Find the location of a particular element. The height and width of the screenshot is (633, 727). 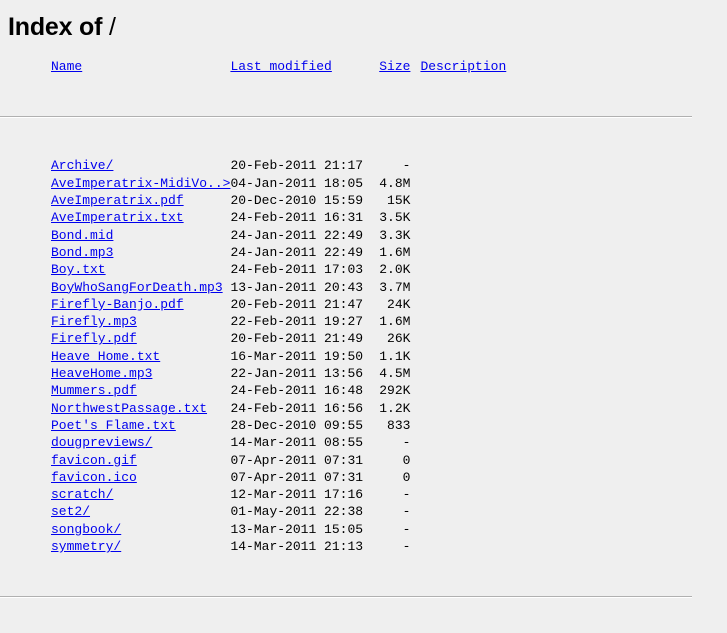

table-row: HeaveHome.mp3 22-Jan-2011 13:56 4.5M is located at coordinates (346, 373).